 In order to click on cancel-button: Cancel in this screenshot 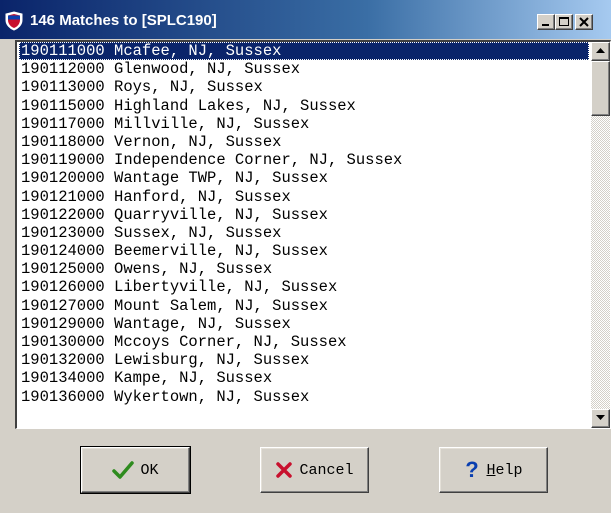, I will do `click(314, 470)`.